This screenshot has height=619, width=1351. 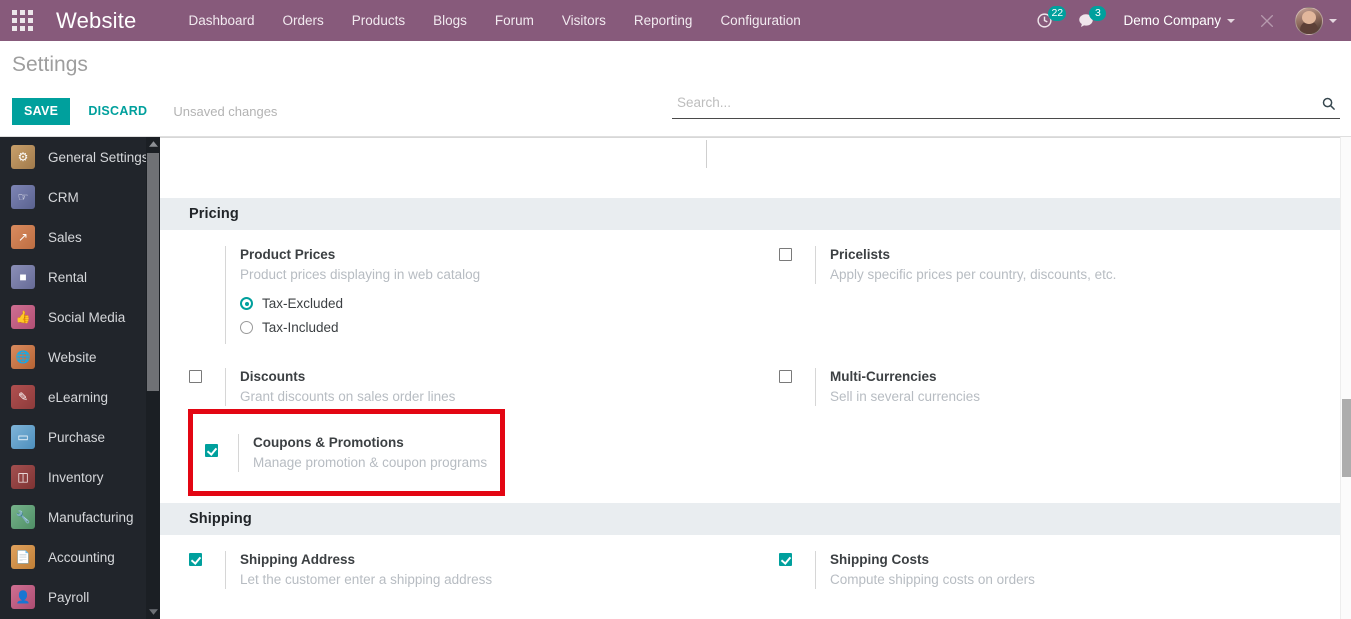 What do you see at coordinates (195, 440) in the screenshot?
I see `coupons-promotions-checkbox` at bounding box center [195, 440].